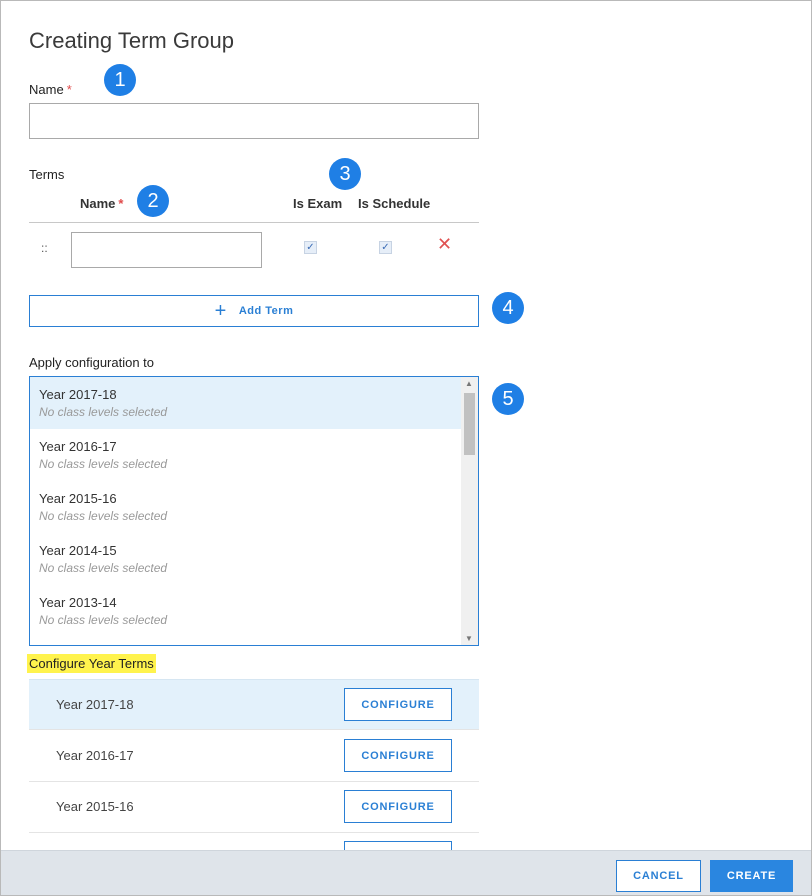 The height and width of the screenshot is (896, 812). I want to click on add-term-label: Add Term, so click(266, 311).